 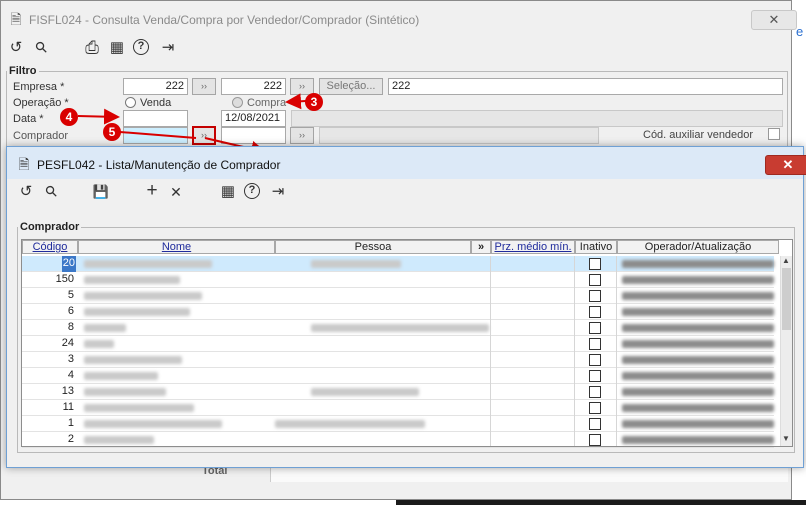 What do you see at coordinates (785, 165) in the screenshot?
I see `dialog-close-button: ✕` at bounding box center [785, 165].